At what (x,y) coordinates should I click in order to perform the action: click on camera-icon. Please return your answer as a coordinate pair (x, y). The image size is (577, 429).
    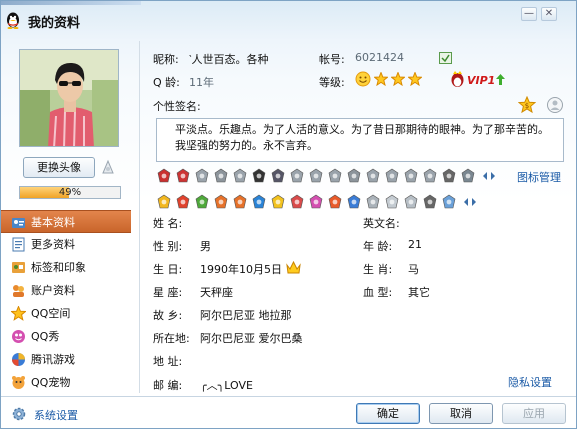
    Looking at the image, I should click on (108, 167).